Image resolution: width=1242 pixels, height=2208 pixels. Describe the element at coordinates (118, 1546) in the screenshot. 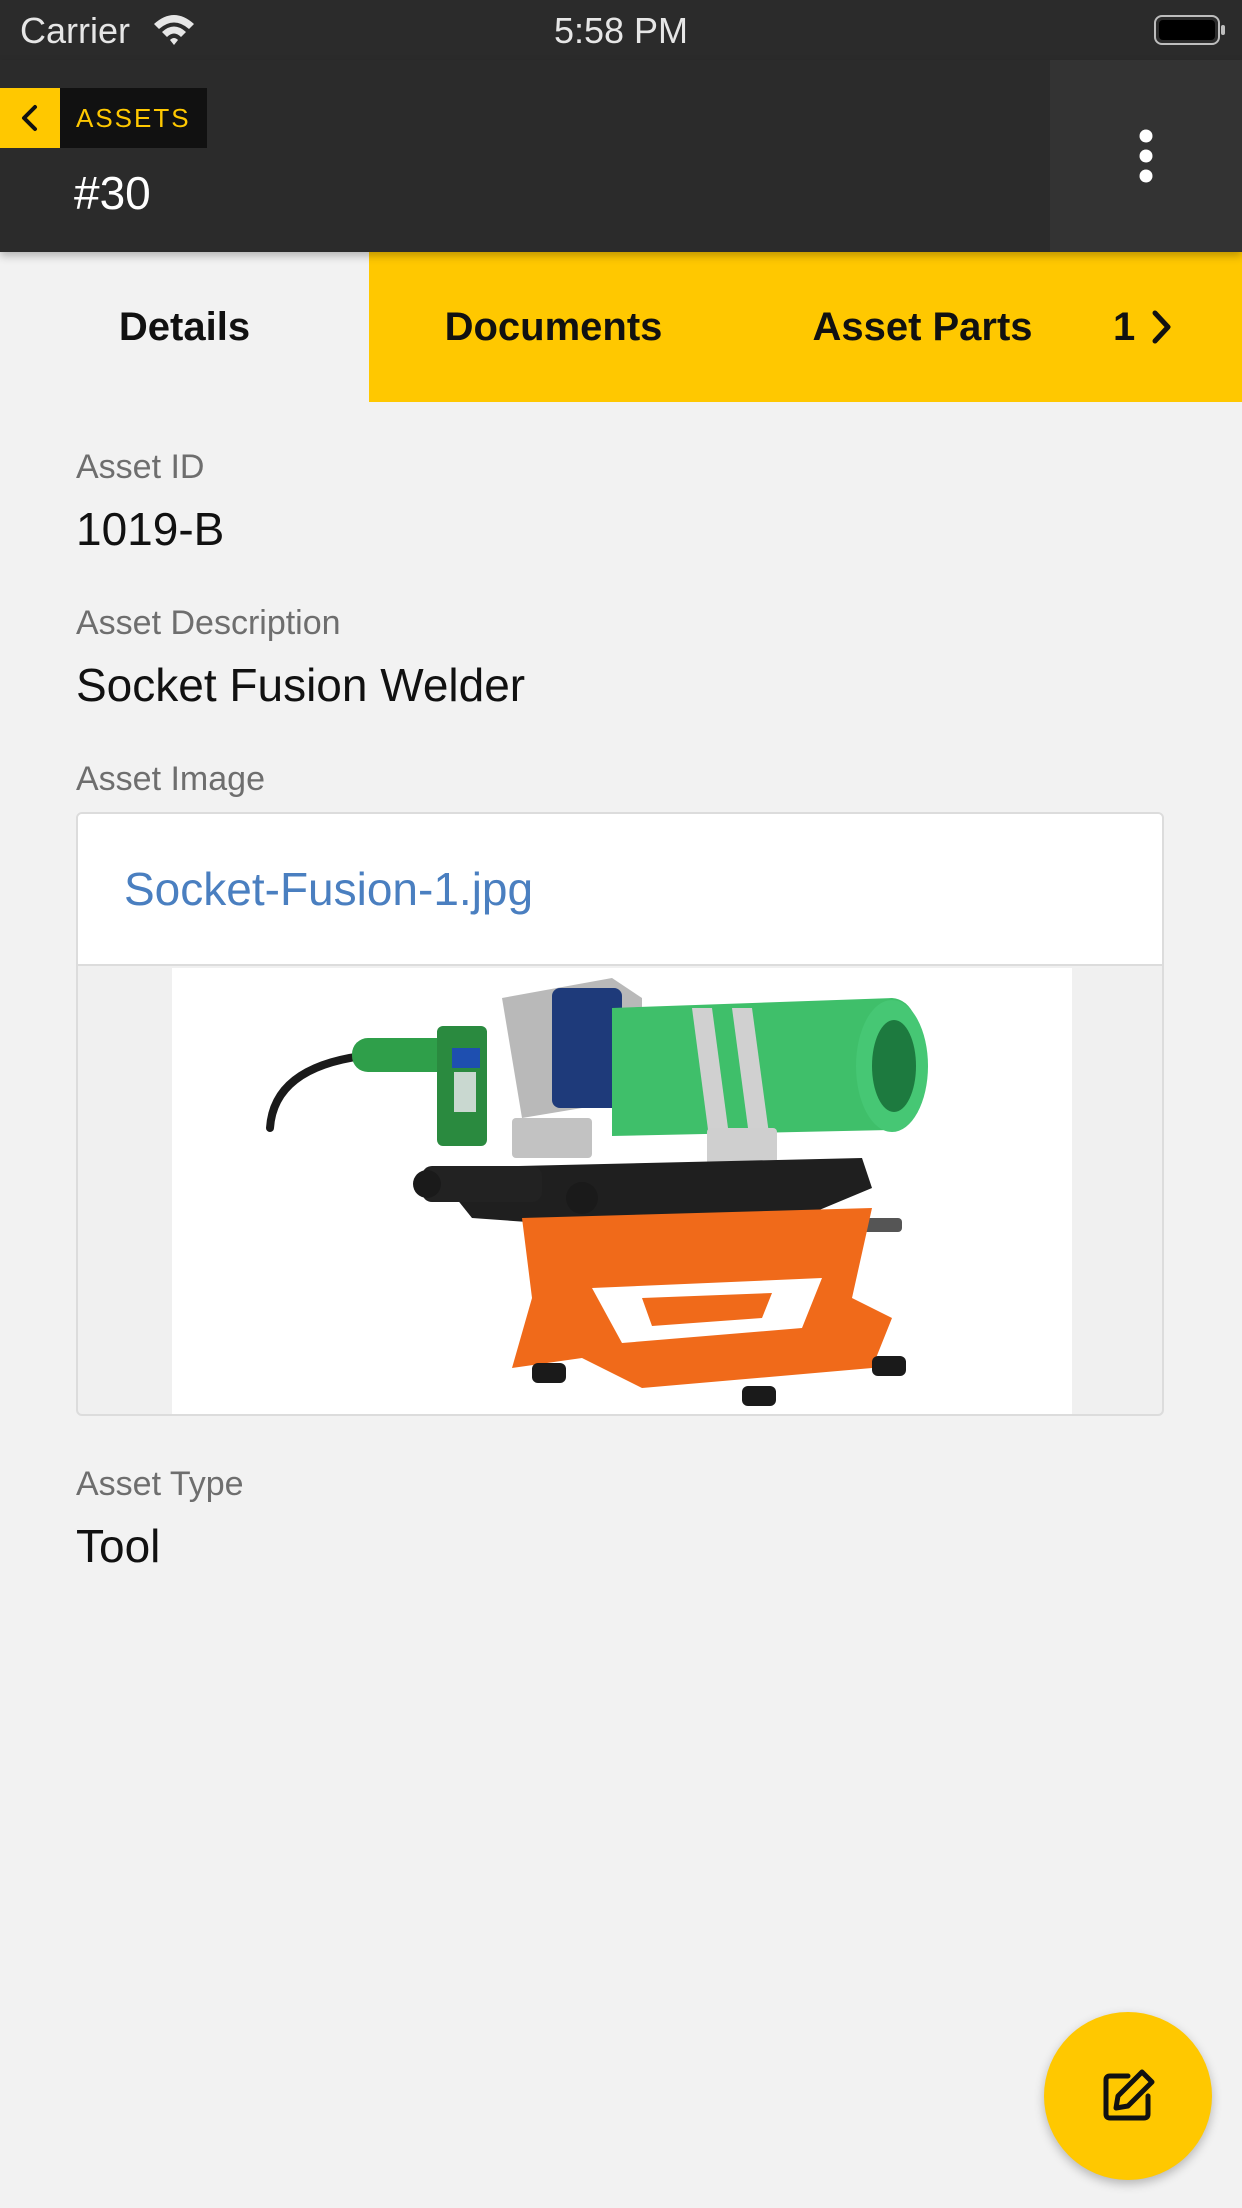

I see `asset-type-value: Tool` at that location.